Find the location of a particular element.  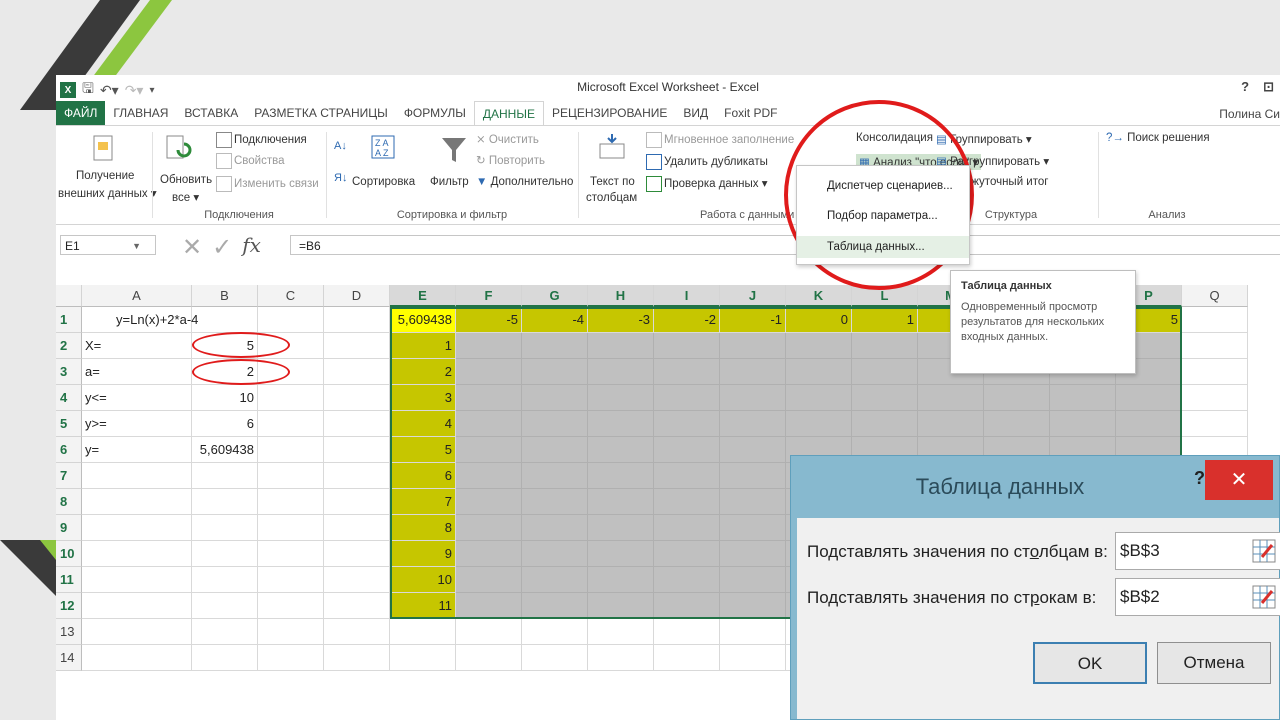

cell-k5 is located at coordinates (819, 424).